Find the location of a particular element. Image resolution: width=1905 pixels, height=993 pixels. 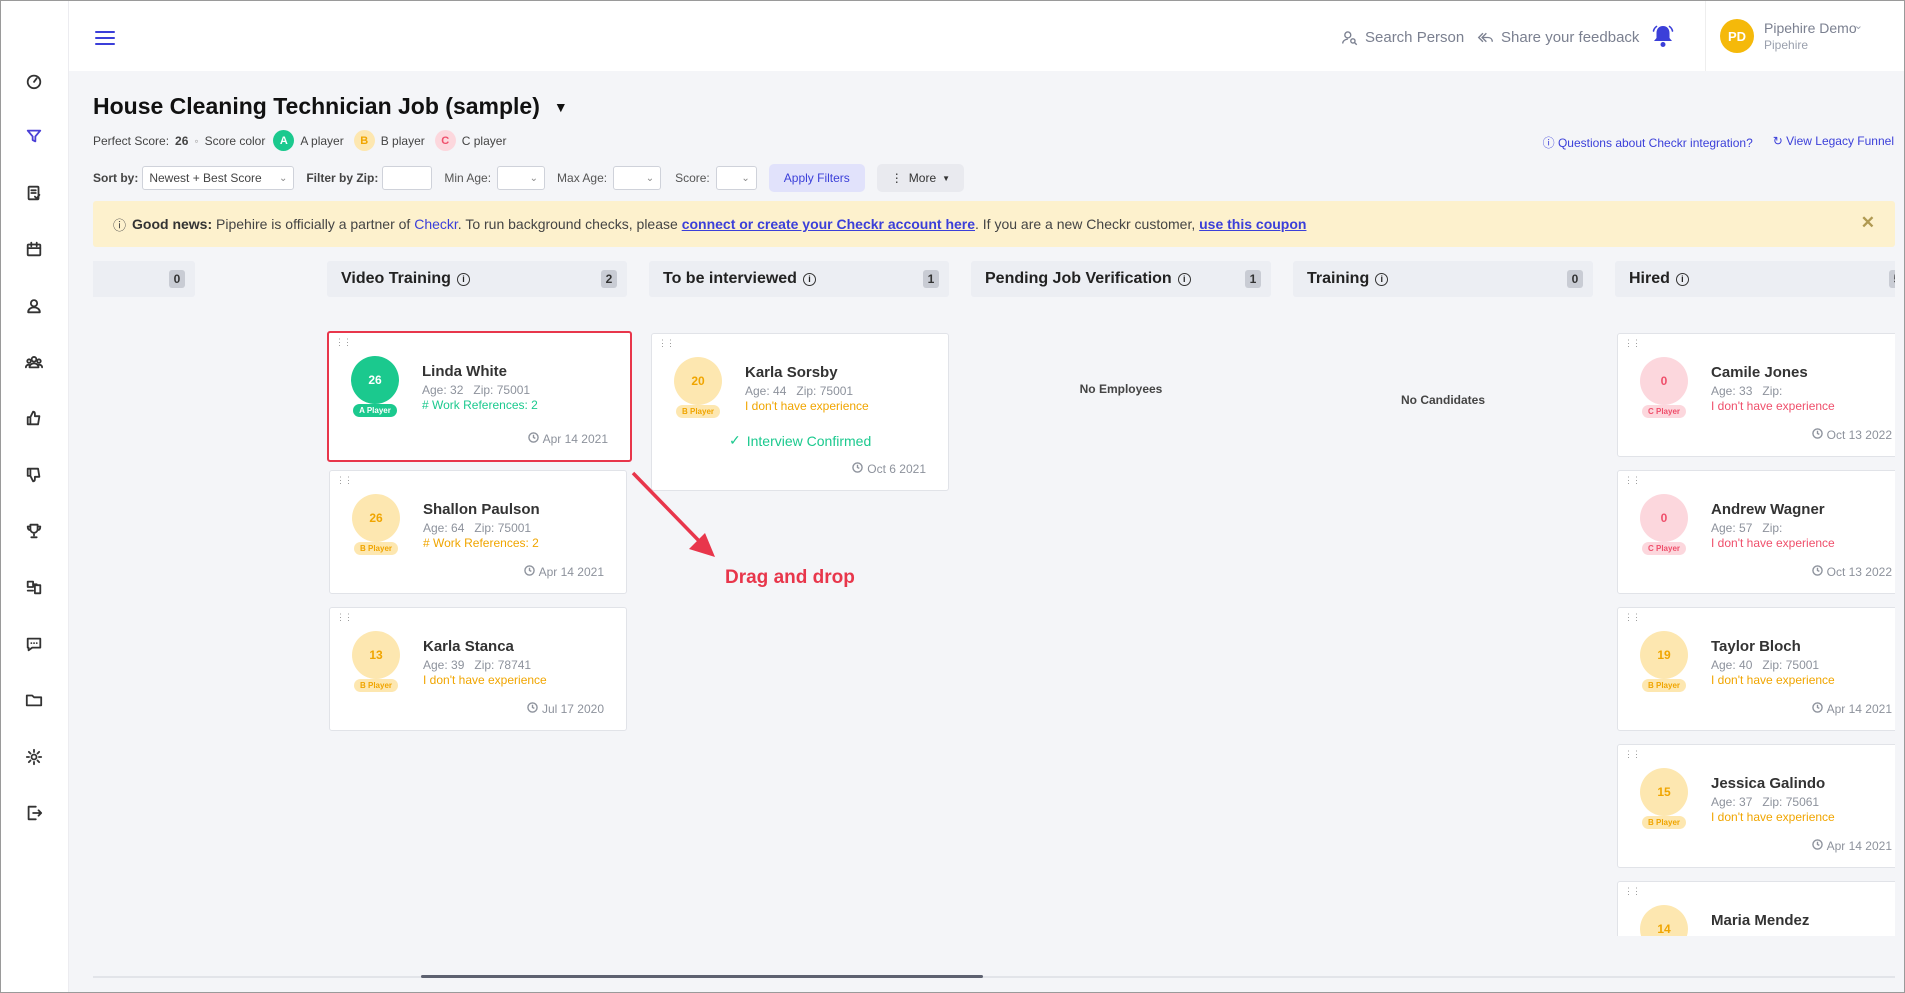

drag-and-drop-annotation: Drag and drop is located at coordinates (790, 577).